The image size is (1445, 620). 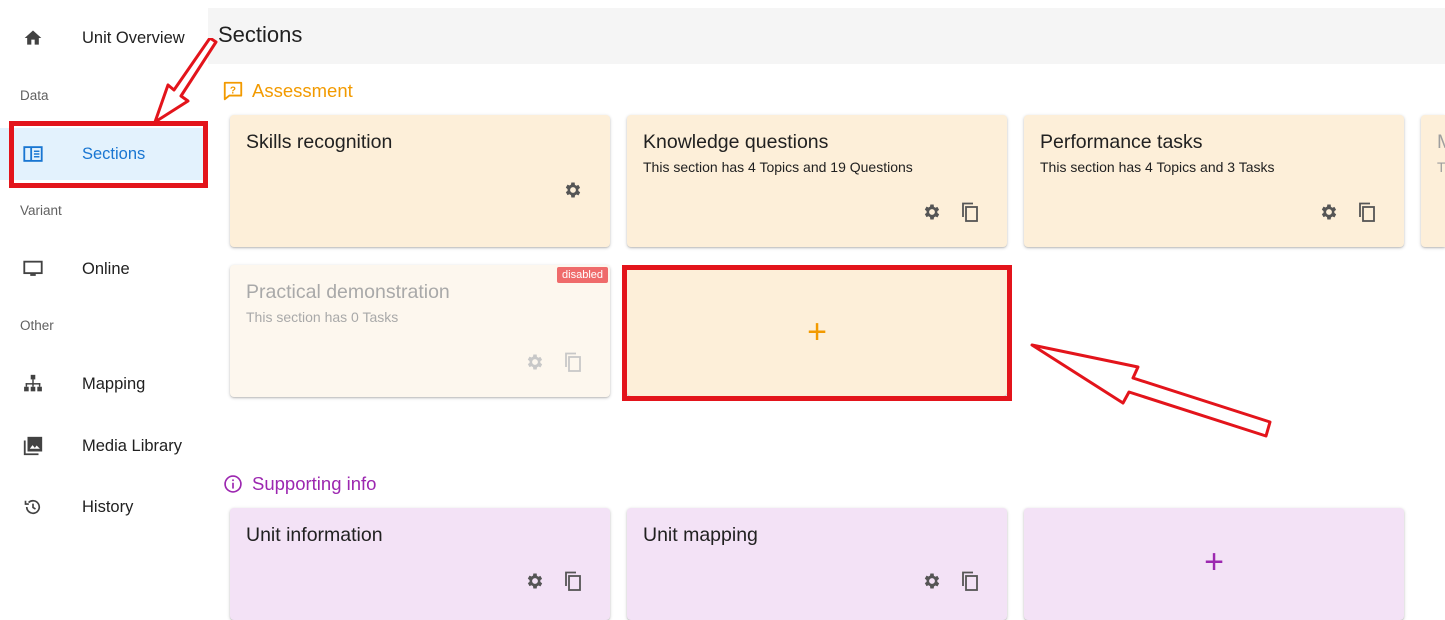 What do you see at coordinates (1151, 390) in the screenshot?
I see `annotation-arrow-icon` at bounding box center [1151, 390].